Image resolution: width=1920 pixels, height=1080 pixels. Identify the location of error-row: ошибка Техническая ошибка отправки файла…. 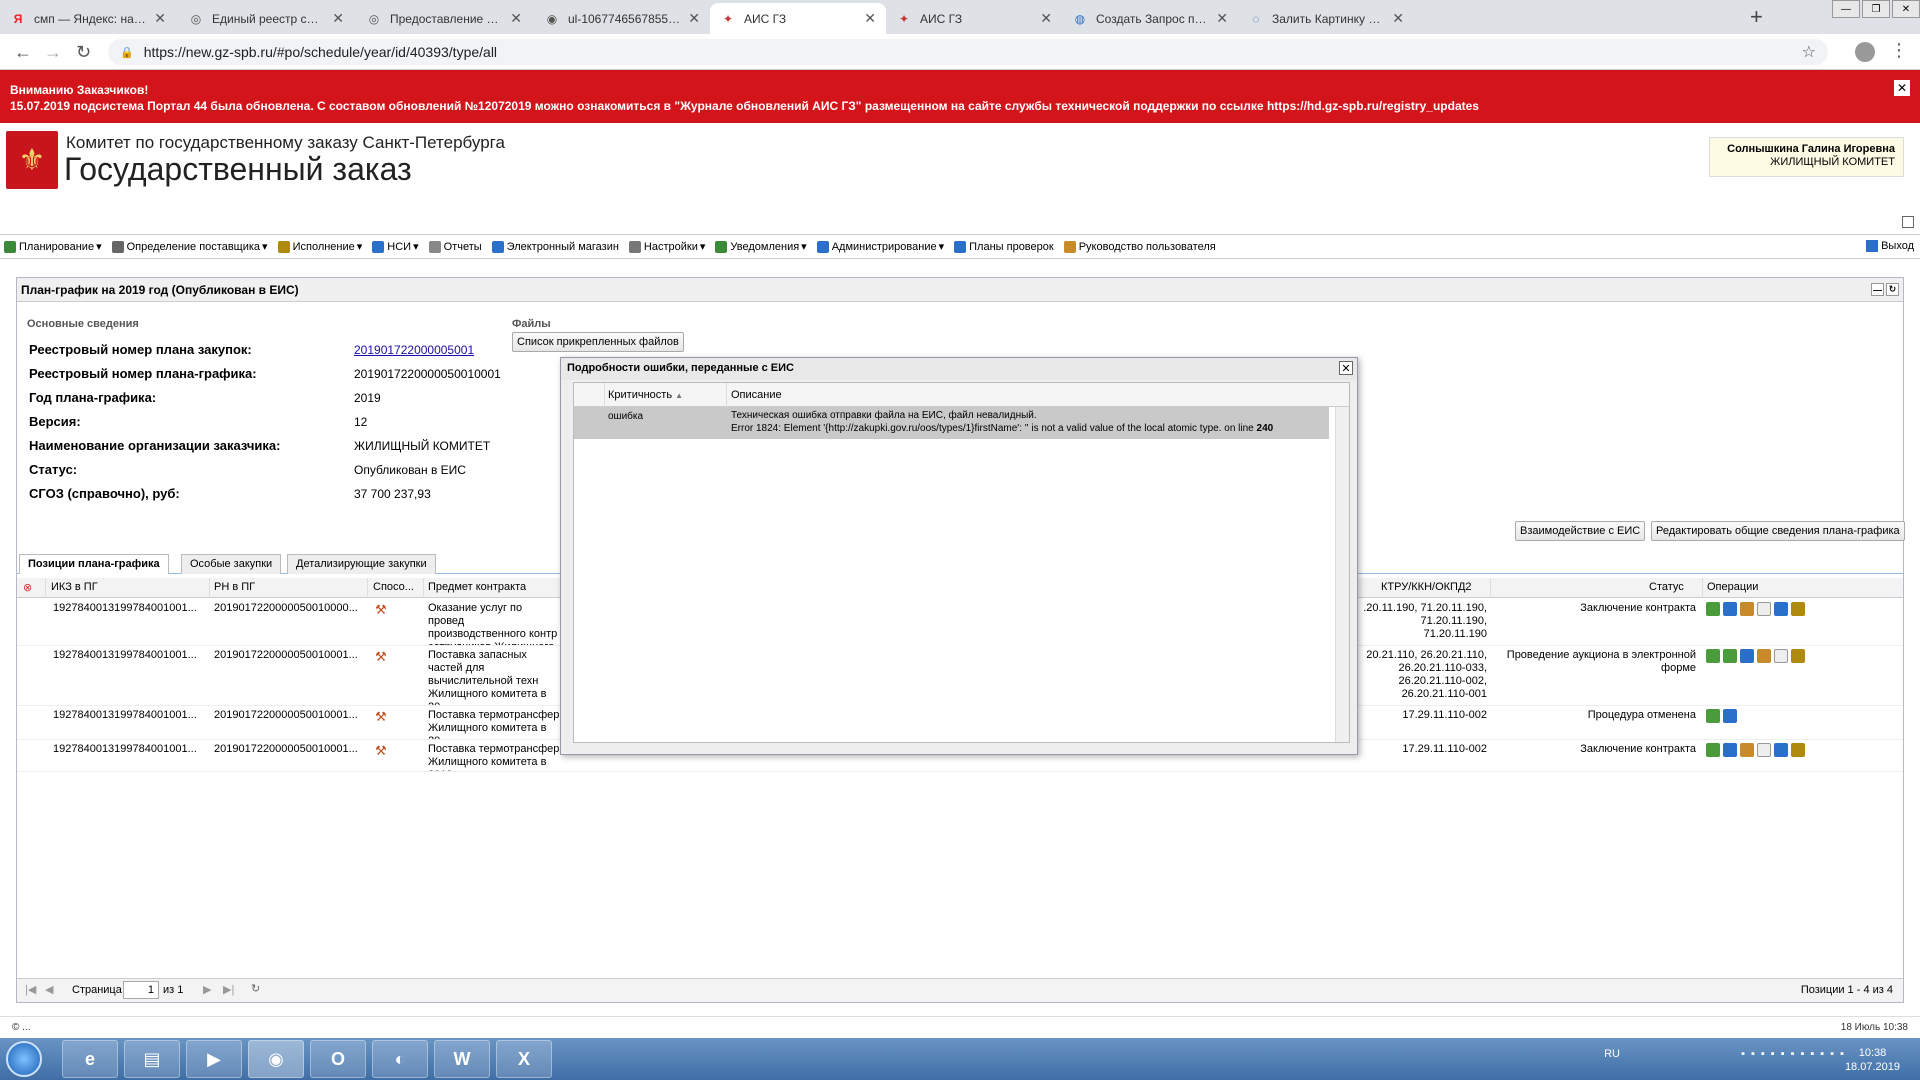
(951, 423).